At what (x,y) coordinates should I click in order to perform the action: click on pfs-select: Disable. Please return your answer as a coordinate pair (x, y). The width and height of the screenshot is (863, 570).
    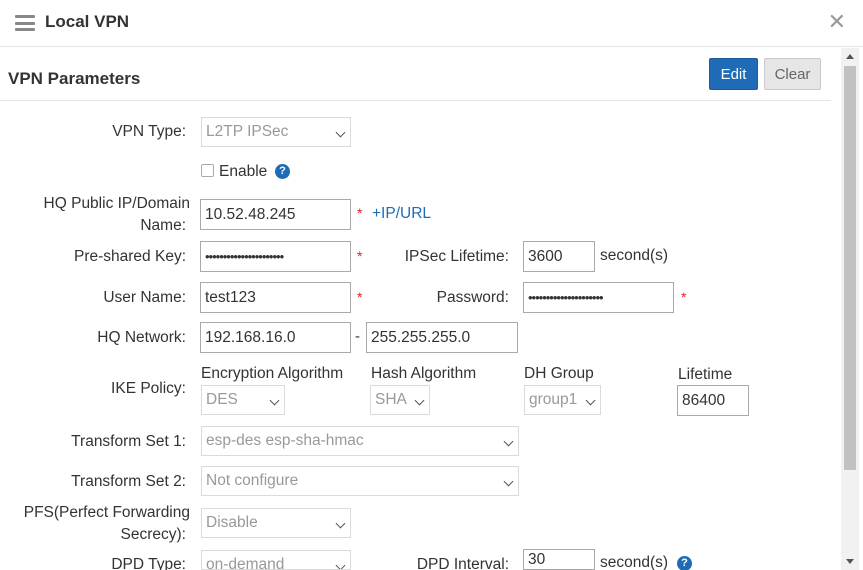
    Looking at the image, I should click on (276, 523).